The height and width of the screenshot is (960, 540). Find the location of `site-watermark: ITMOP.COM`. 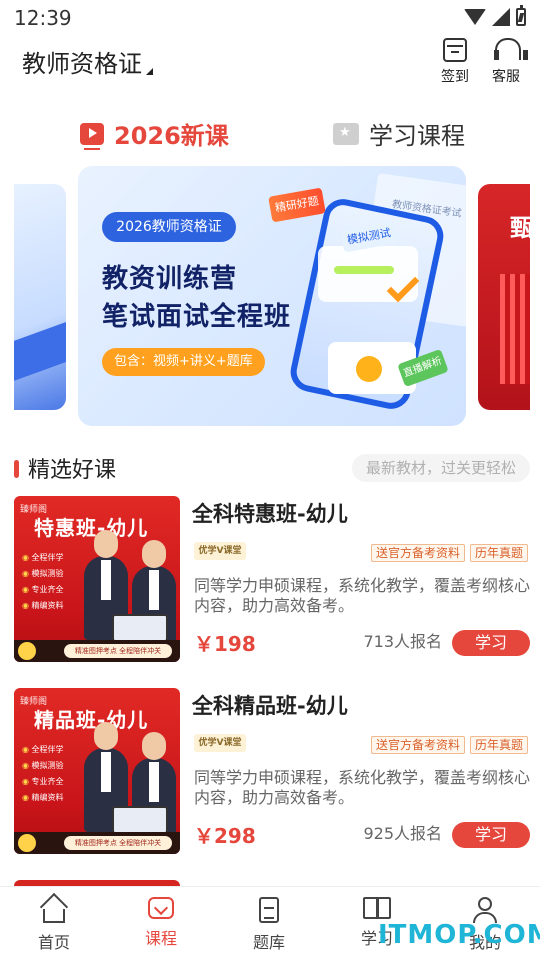

site-watermark: ITMOP.COM is located at coordinates (459, 935).